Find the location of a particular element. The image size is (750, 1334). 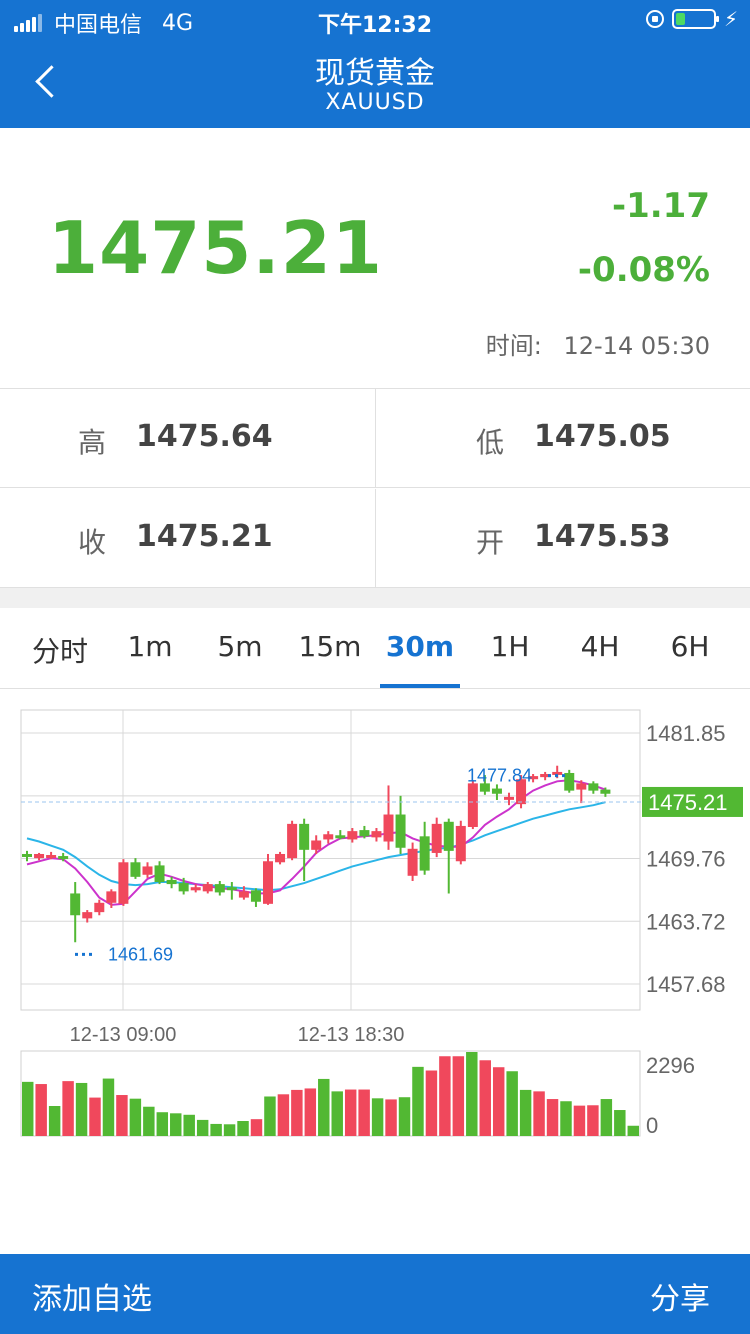

stat-label: 高 is located at coordinates (92, 442).